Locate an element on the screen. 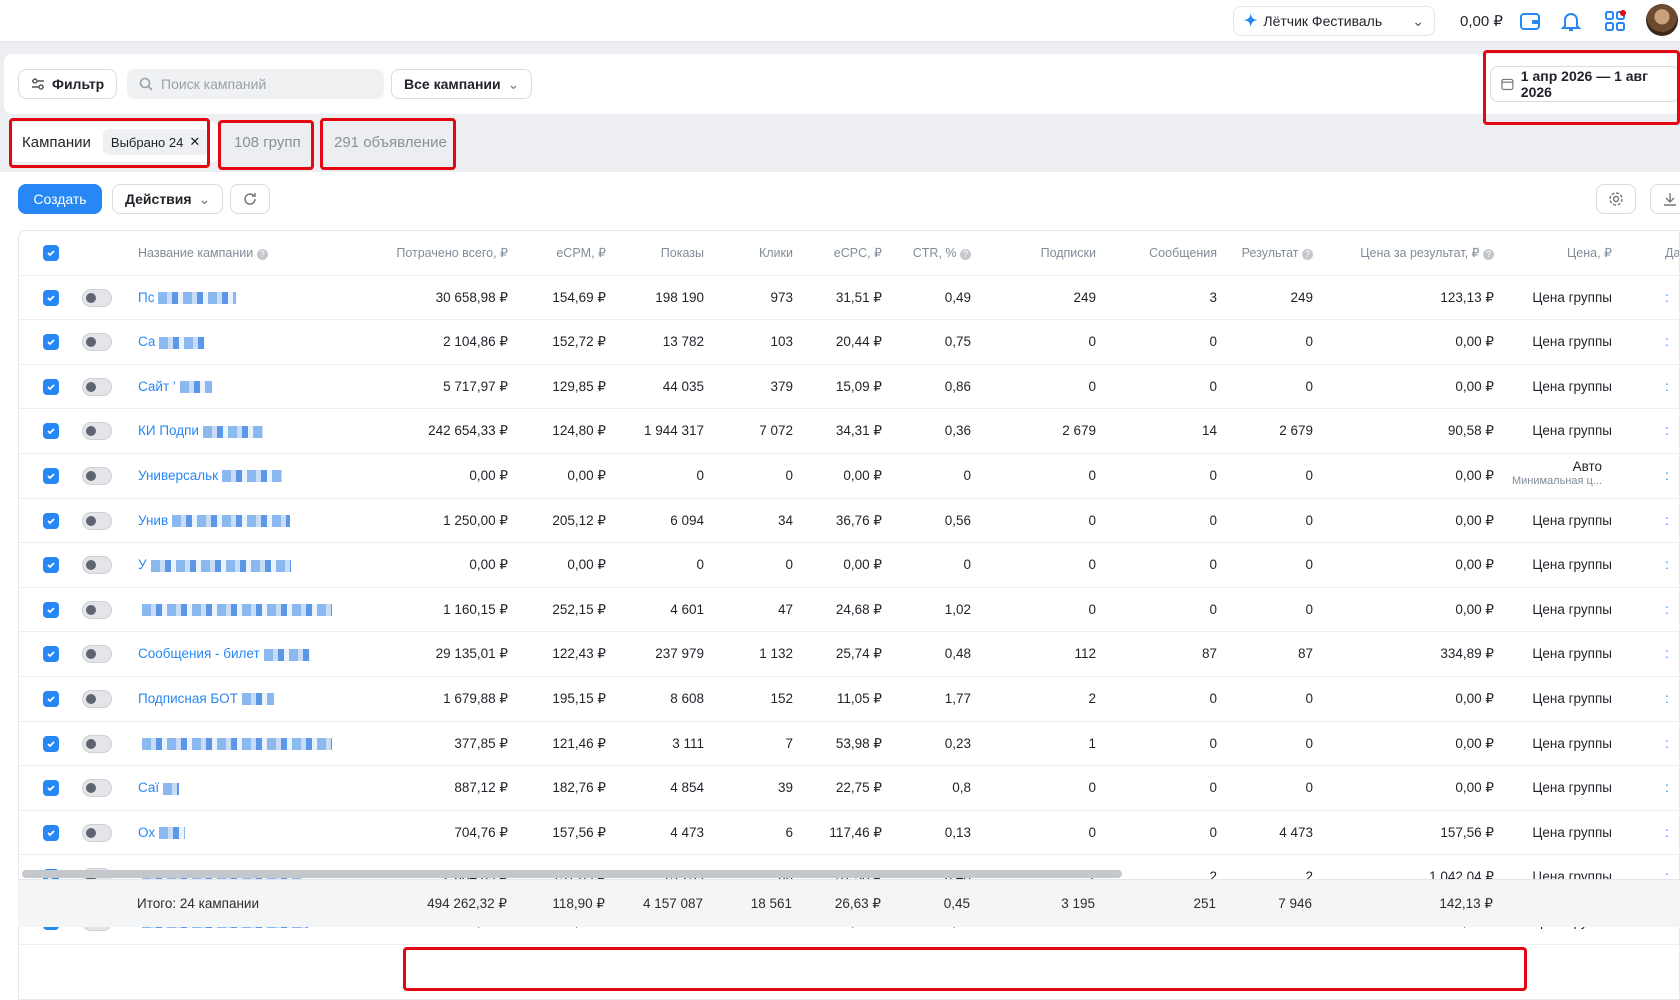  campaign-name-link: Ох is located at coordinates (162, 833).